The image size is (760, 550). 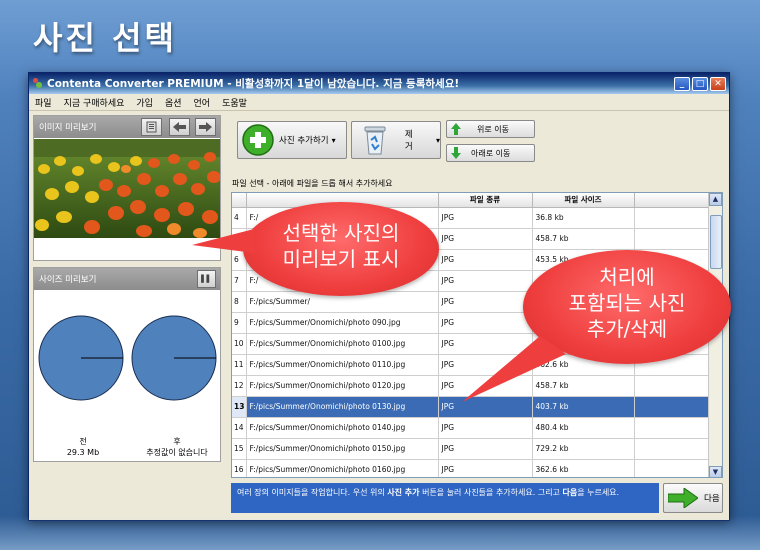 What do you see at coordinates (716, 242) in the screenshot?
I see `scrollbar-thumb` at bounding box center [716, 242].